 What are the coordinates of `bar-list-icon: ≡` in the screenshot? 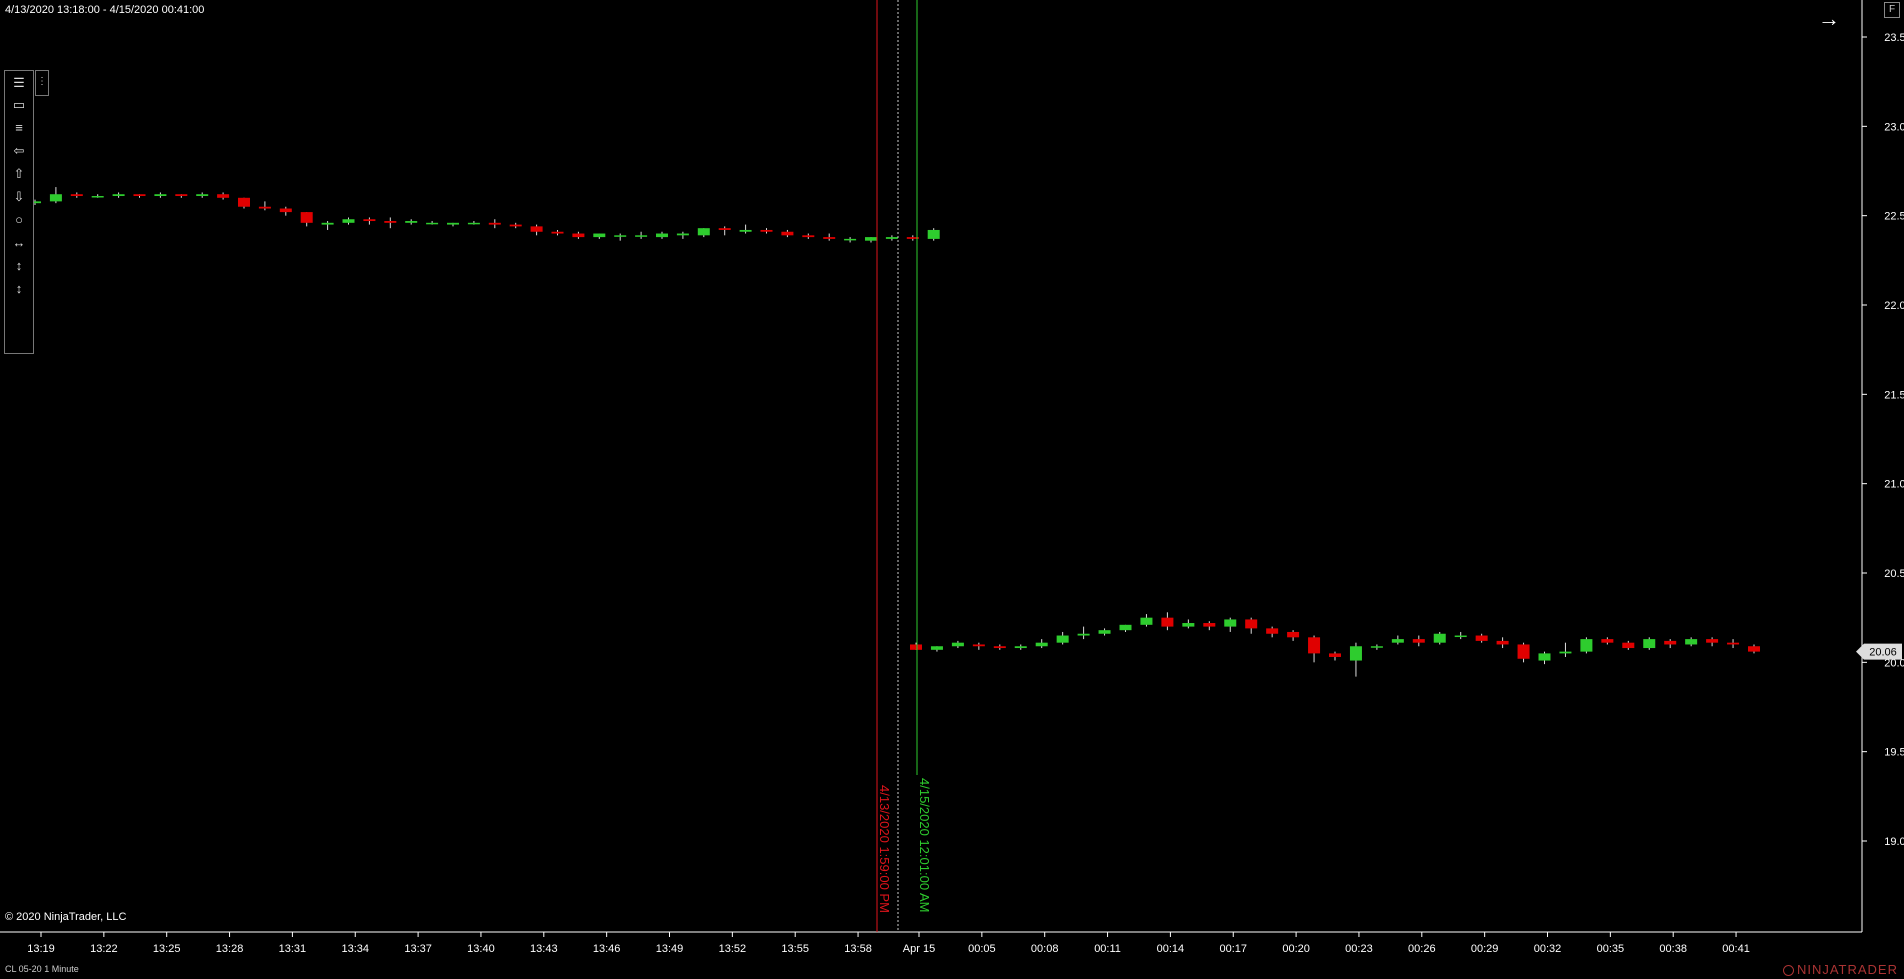 It's located at (19, 128).